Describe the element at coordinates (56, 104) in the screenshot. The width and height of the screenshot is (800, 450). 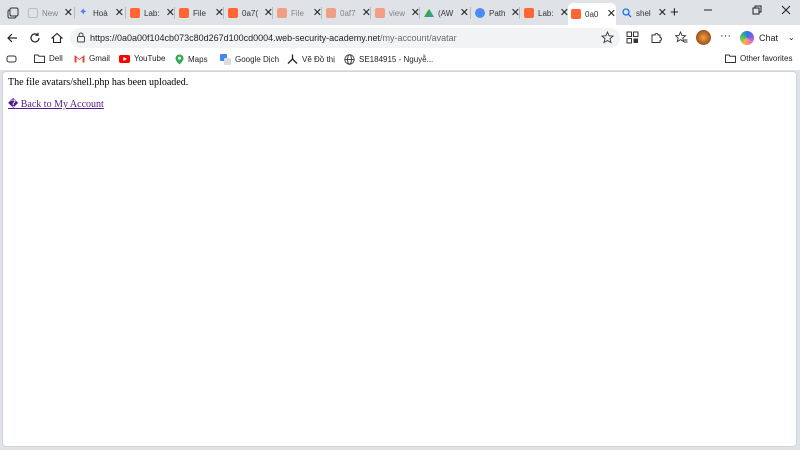
I see `back-to-account-link: � Back to My Account` at that location.